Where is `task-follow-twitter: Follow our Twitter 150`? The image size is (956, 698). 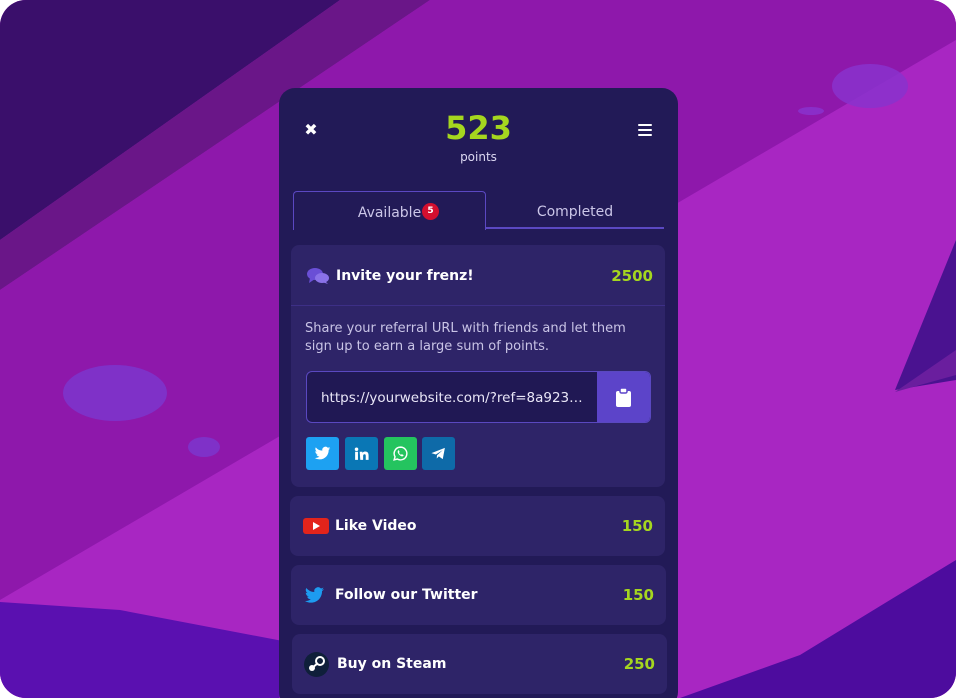
task-follow-twitter: Follow our Twitter 150 is located at coordinates (478, 595).